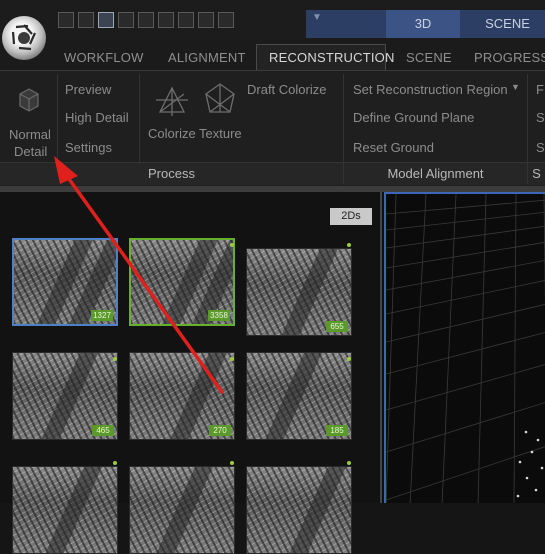 The width and height of the screenshot is (545, 554). What do you see at coordinates (102, 315) in the screenshot?
I see `image-count-badge: 1327` at bounding box center [102, 315].